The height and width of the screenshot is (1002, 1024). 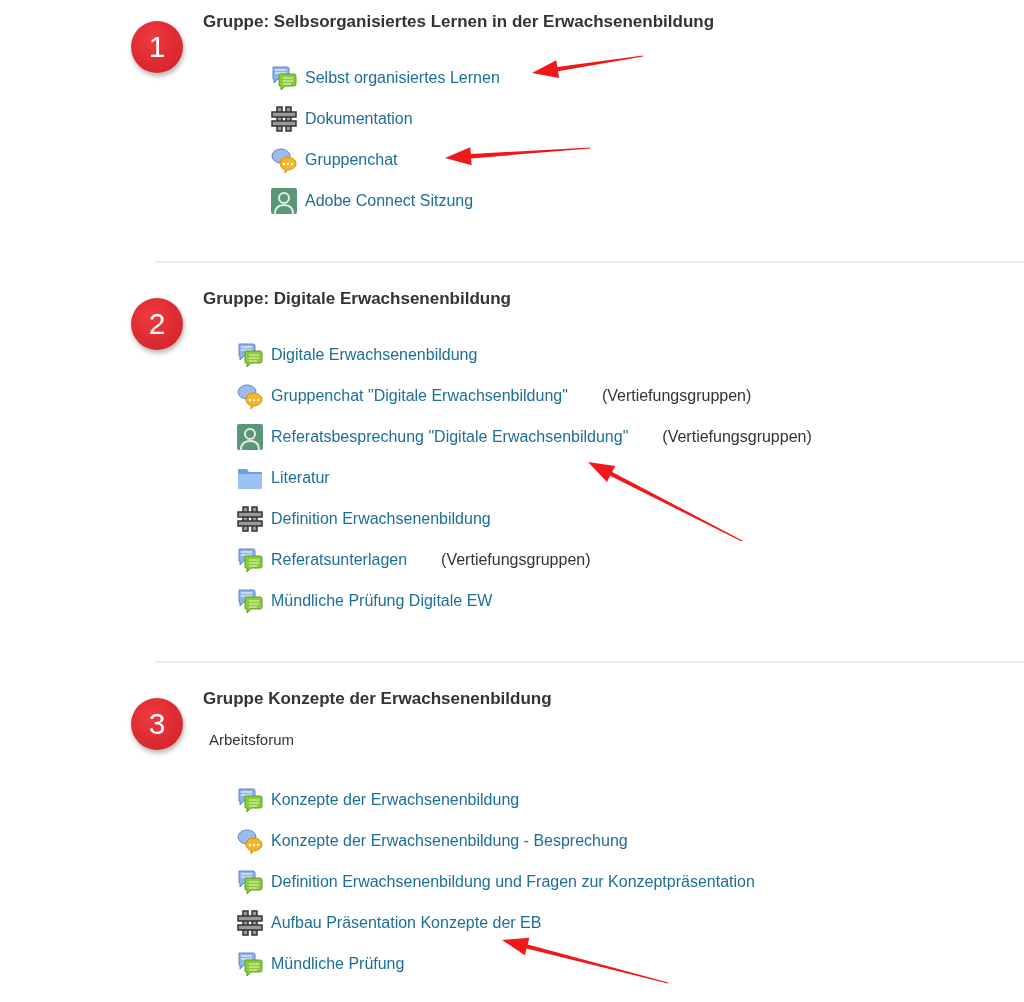 What do you see at coordinates (378, 699) in the screenshot?
I see `section-heading: Gruppe Konzepte der Erwachsenenbildung` at bounding box center [378, 699].